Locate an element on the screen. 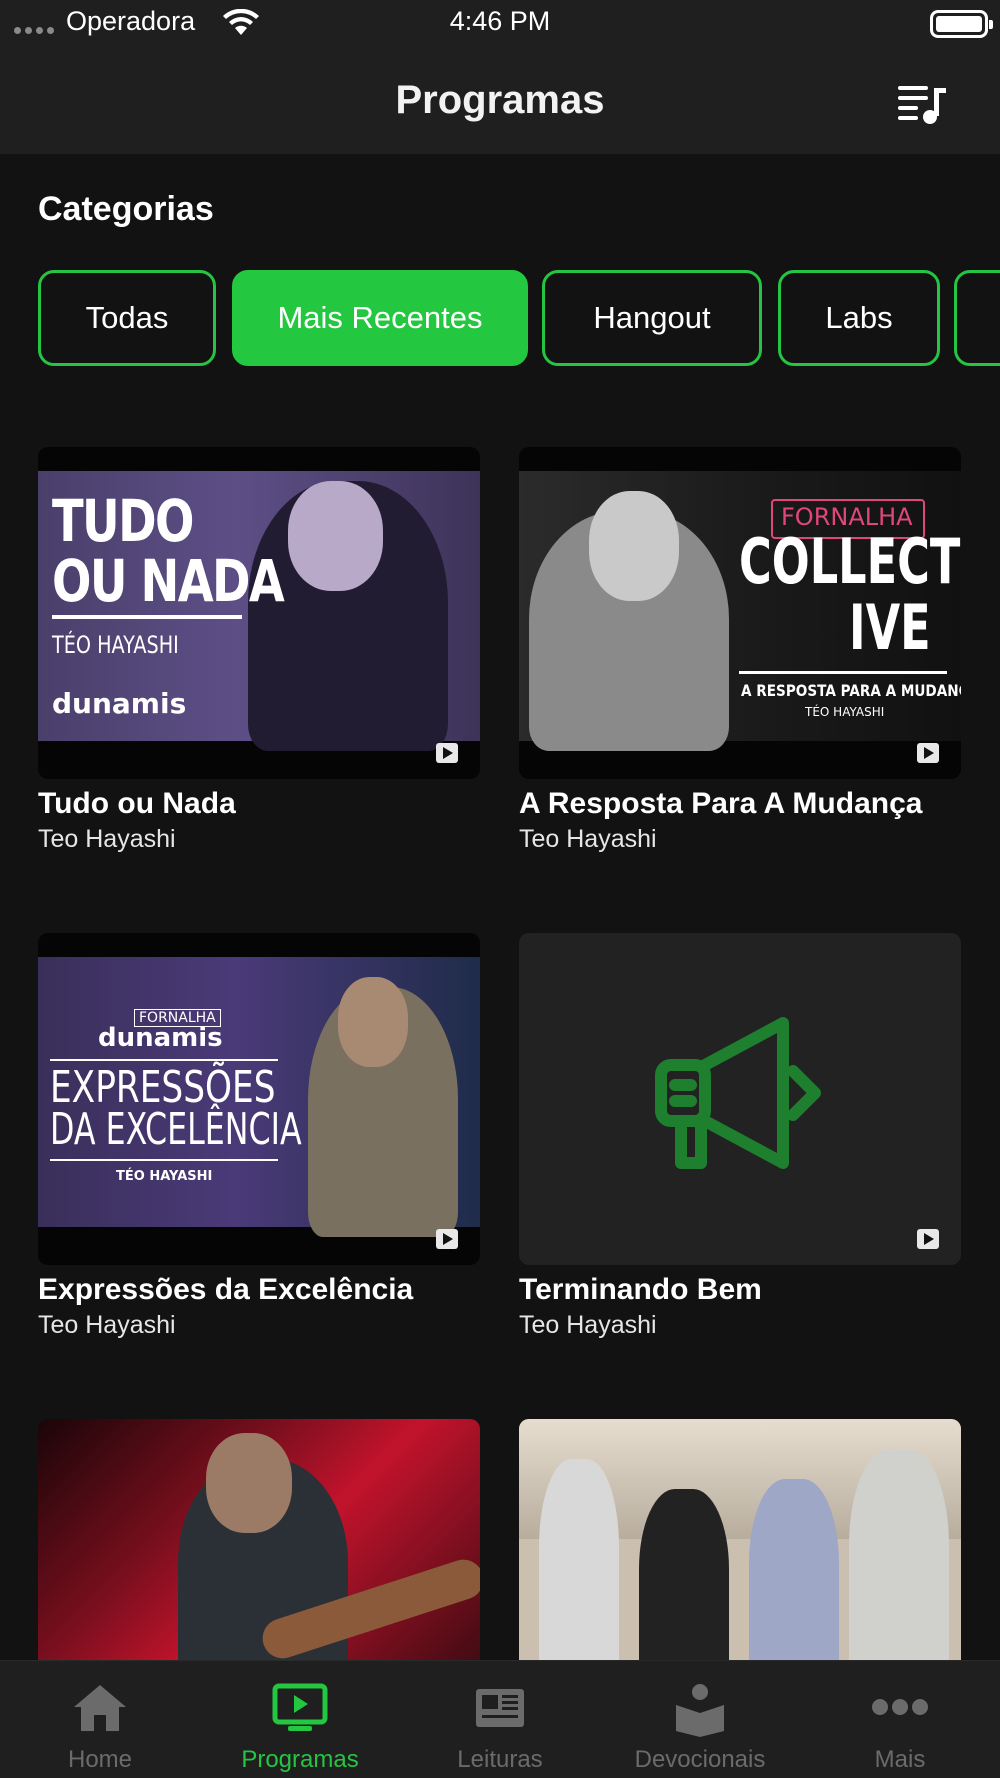 The width and height of the screenshot is (1000, 1778). tab-bar: Home Programas Leituras Devocionais Mais is located at coordinates (500, 1719).